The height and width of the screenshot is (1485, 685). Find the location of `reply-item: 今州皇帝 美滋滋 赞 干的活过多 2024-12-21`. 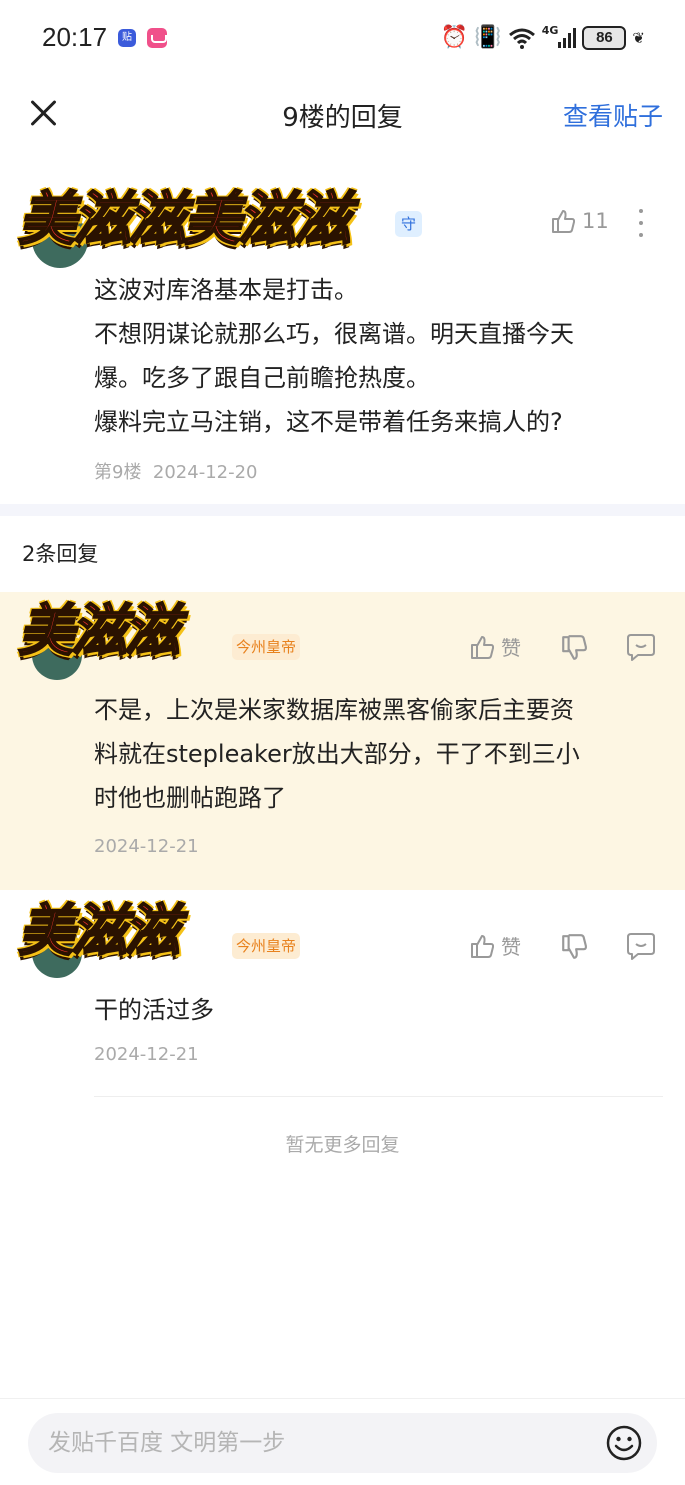

reply-item: 今州皇帝 美滋滋 赞 干的活过多 2024-12-21 is located at coordinates (342, 995).